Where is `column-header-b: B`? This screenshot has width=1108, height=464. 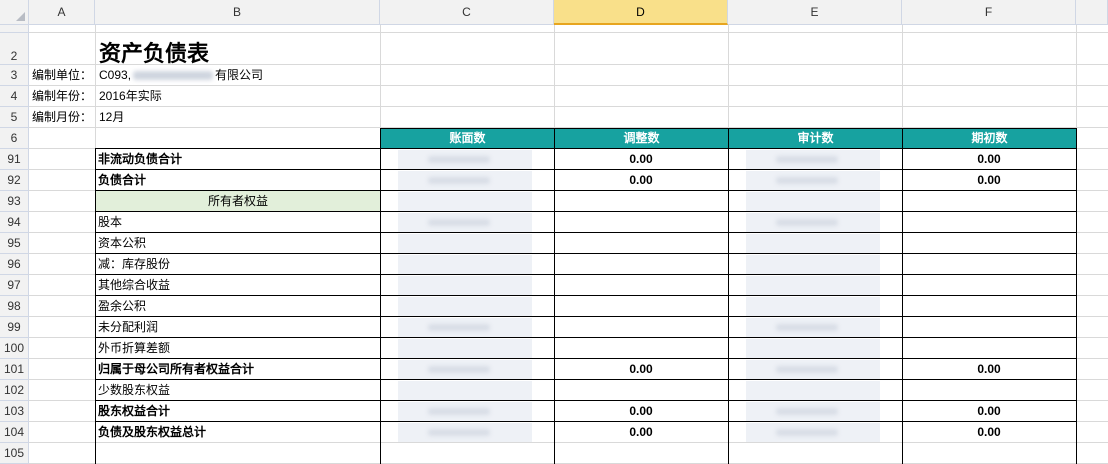
column-header-b: B is located at coordinates (237, 12).